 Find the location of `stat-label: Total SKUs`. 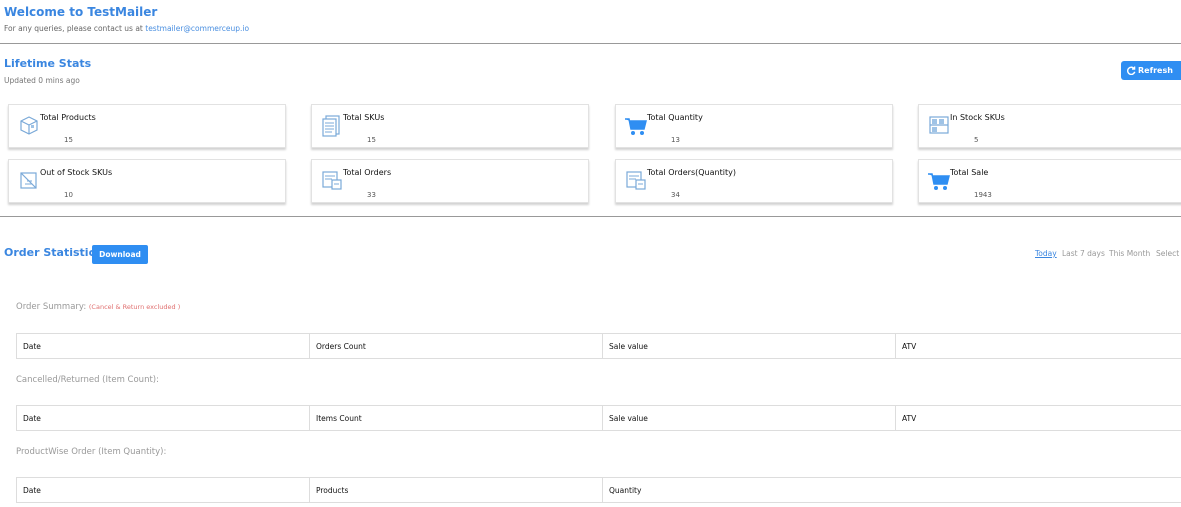

stat-label: Total SKUs is located at coordinates (364, 117).